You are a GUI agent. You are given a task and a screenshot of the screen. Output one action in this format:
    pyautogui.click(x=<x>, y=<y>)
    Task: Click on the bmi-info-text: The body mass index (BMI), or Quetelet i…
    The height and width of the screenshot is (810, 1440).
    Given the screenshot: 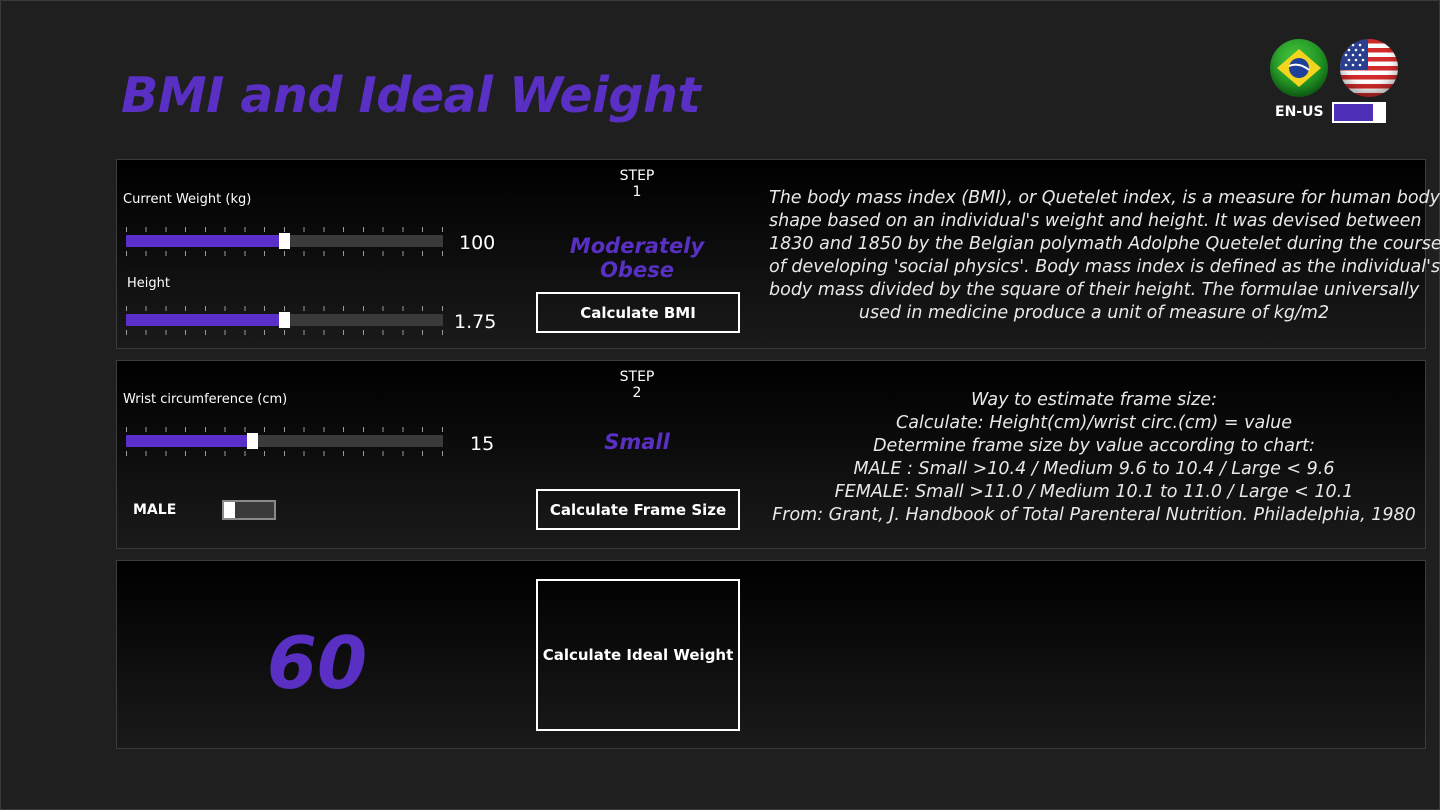 What is the action you would take?
    pyautogui.click(x=1104, y=256)
    